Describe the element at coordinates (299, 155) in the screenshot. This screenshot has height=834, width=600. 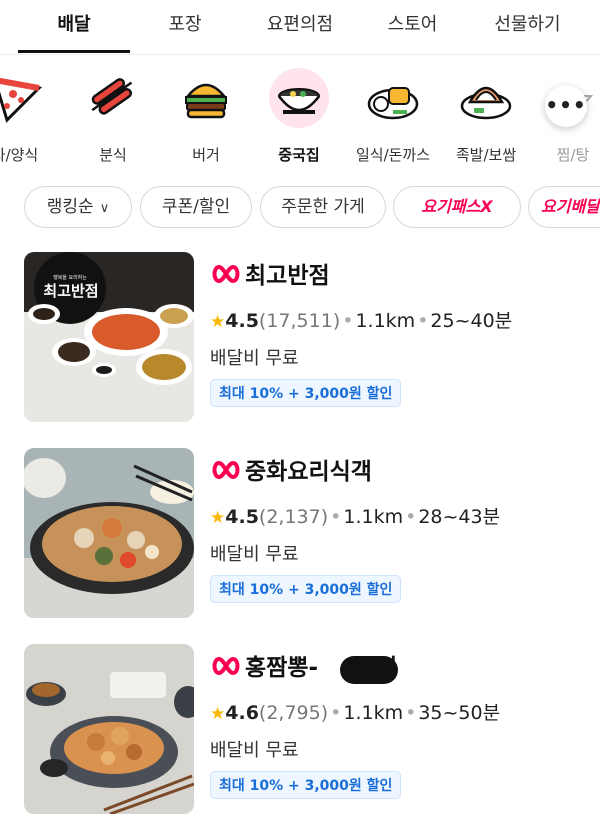
I see `category-label: 중국집` at that location.